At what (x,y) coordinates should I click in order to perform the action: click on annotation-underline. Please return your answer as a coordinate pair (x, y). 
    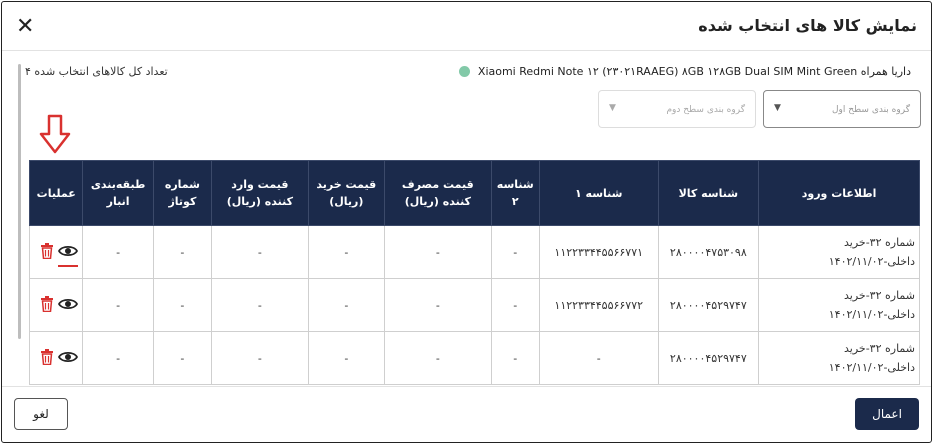
    Looking at the image, I should click on (67, 265).